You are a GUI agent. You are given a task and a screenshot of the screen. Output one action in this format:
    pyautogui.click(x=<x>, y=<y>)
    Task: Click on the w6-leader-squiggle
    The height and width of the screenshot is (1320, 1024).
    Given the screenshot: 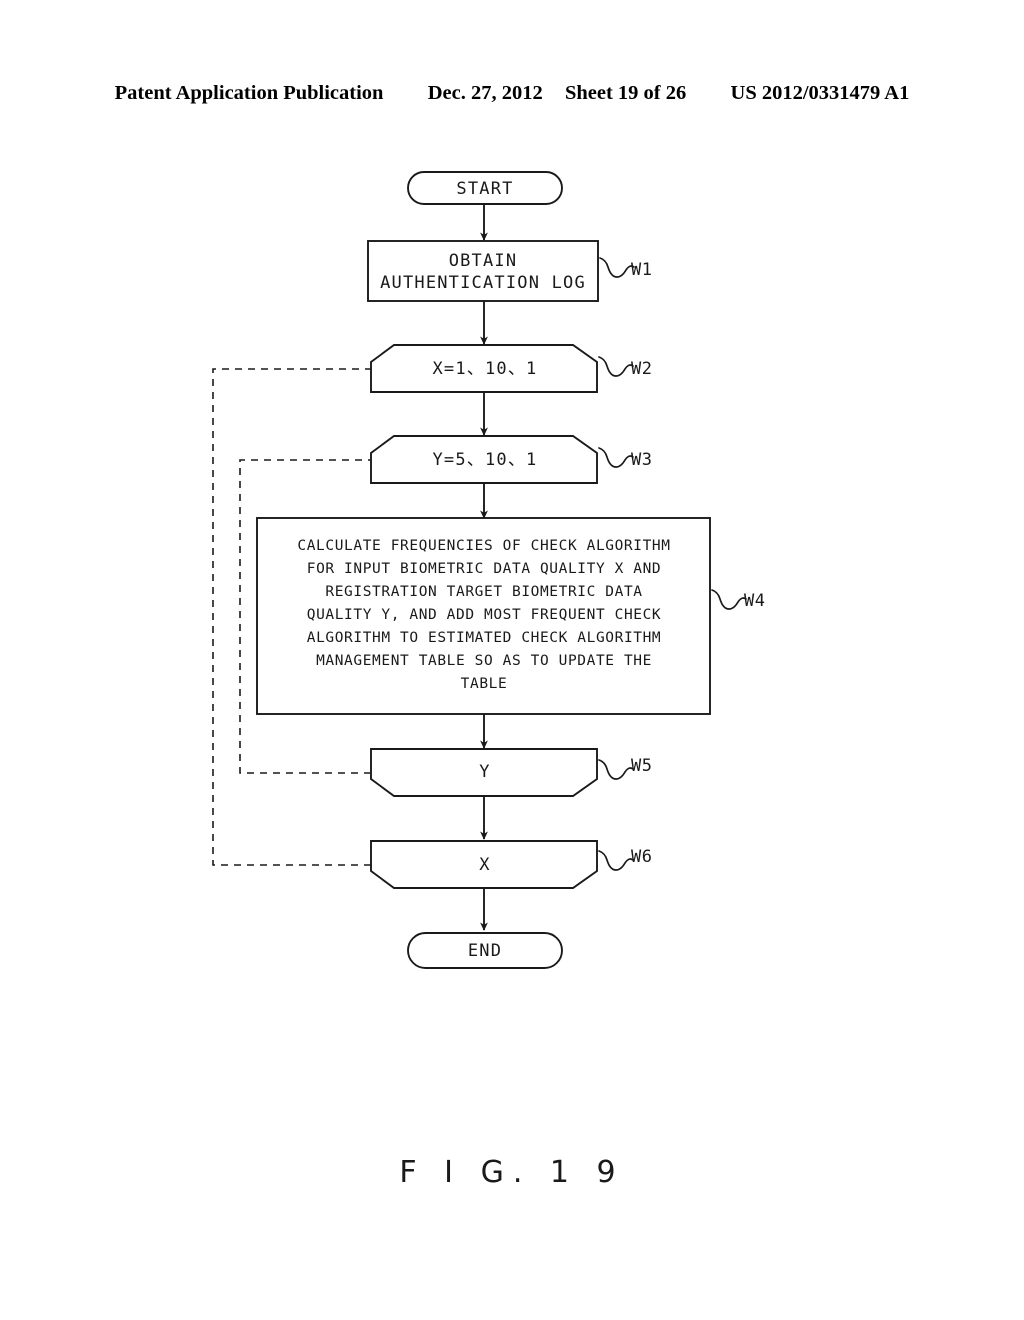 What is the action you would take?
    pyautogui.click(x=616, y=860)
    